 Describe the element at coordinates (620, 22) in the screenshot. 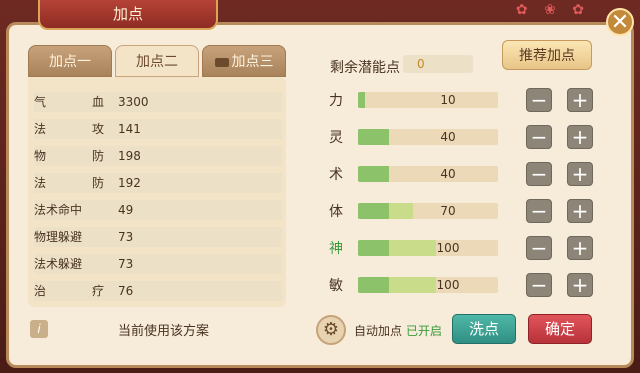

I see `close-icon: ✕` at that location.